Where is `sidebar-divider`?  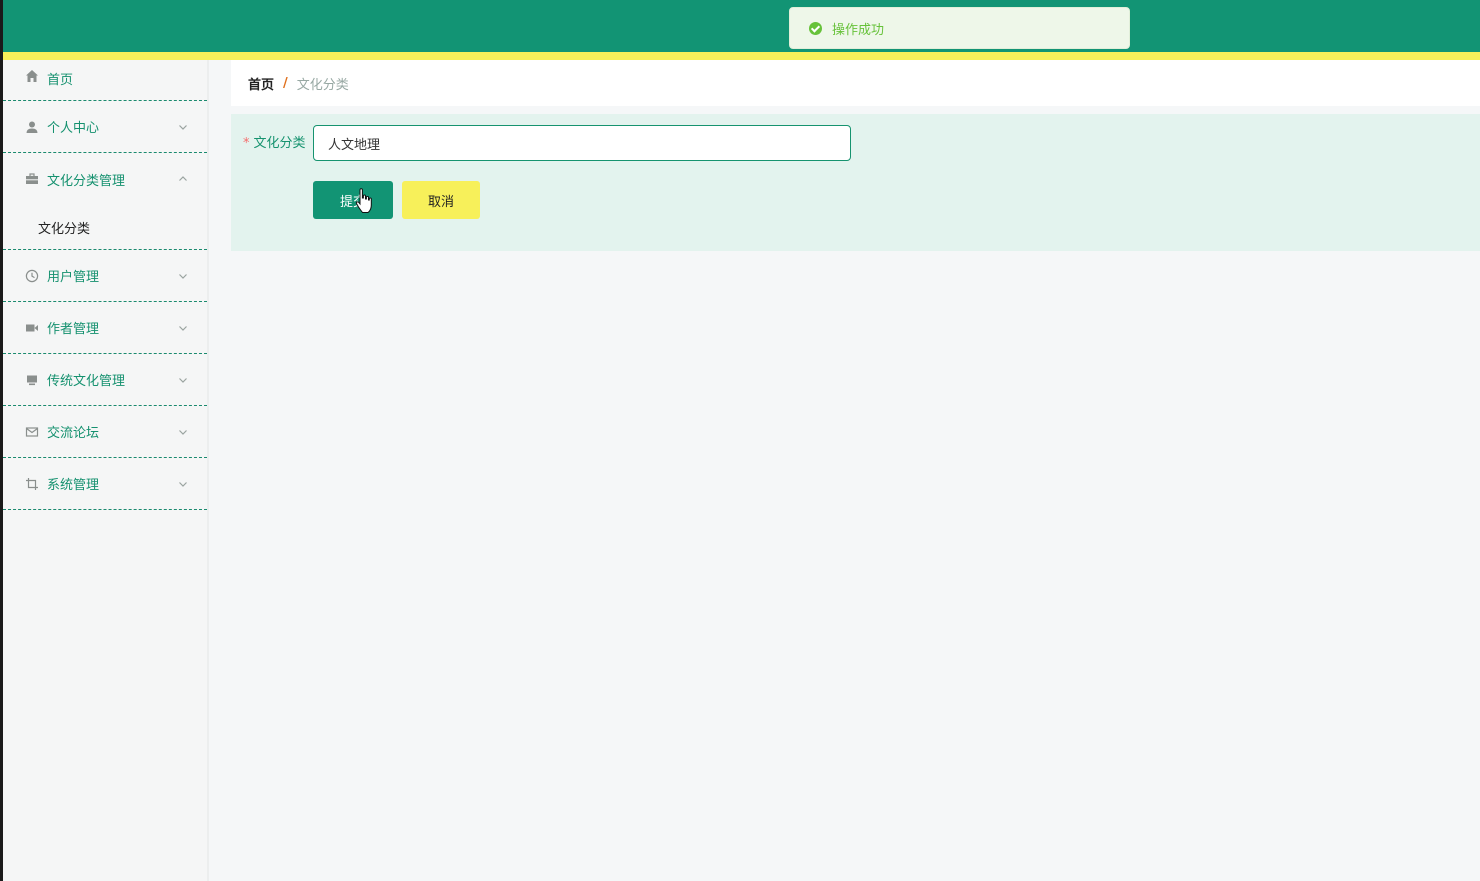
sidebar-divider is located at coordinates (208, 470).